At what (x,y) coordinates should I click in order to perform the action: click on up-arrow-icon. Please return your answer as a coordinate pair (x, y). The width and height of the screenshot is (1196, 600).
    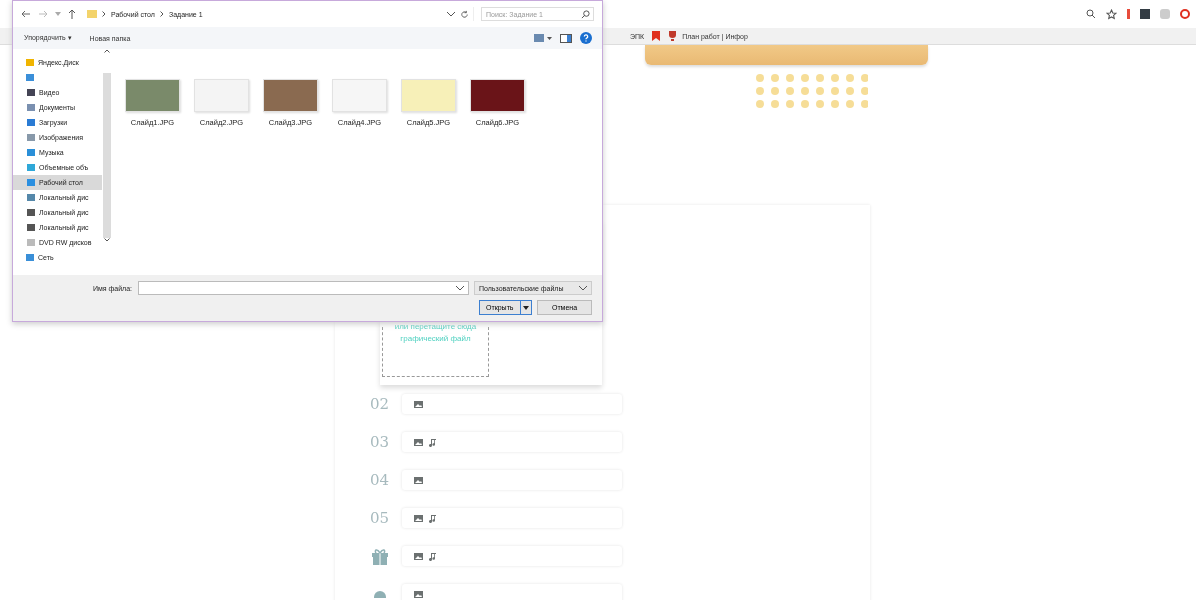
    Looking at the image, I should click on (72, 14).